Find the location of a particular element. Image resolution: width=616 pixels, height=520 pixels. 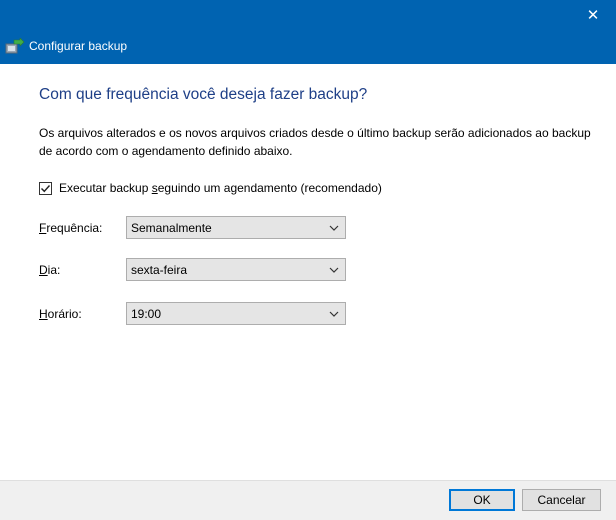

close-button: ✕ is located at coordinates (593, 15).